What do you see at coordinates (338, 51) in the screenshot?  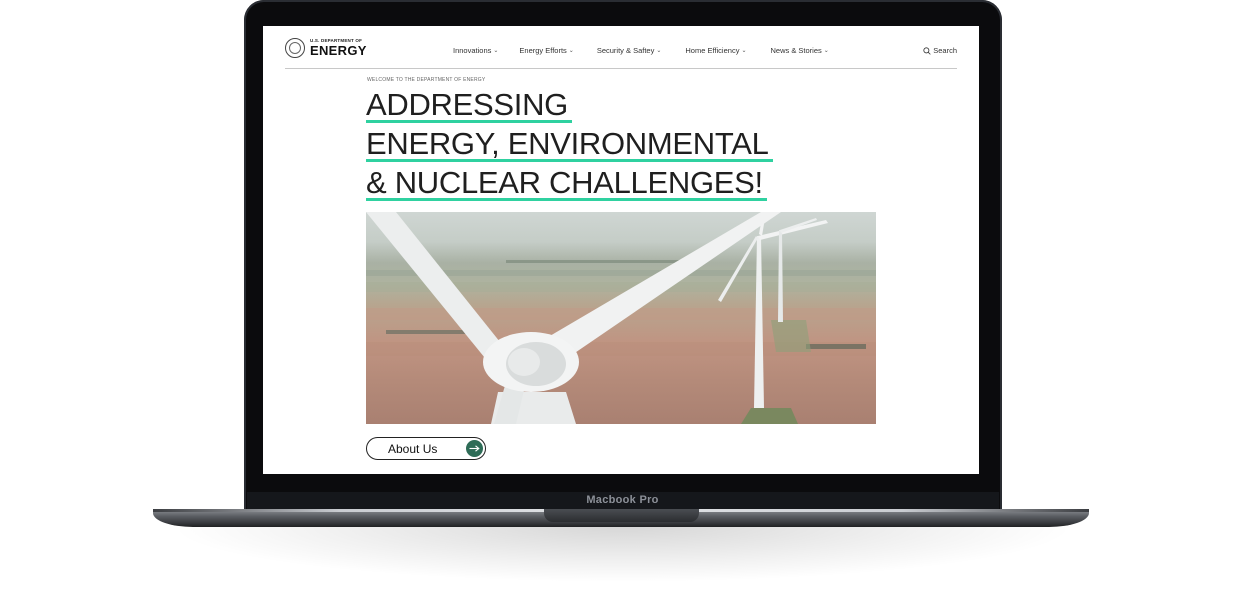 I see `logo-big-text: ENERGY` at bounding box center [338, 51].